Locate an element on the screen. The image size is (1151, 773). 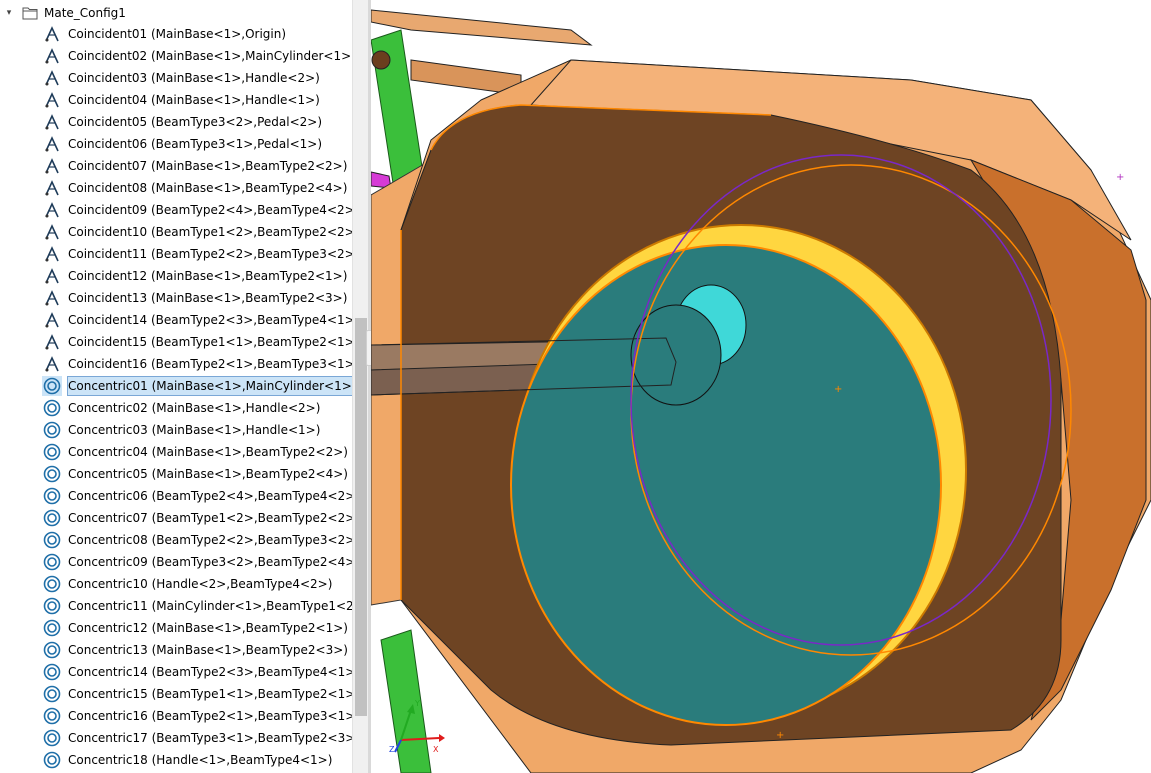
tree-item-label: Coincident06 (BeamType3<1>,Pedal<1>) is located at coordinates (195, 144).